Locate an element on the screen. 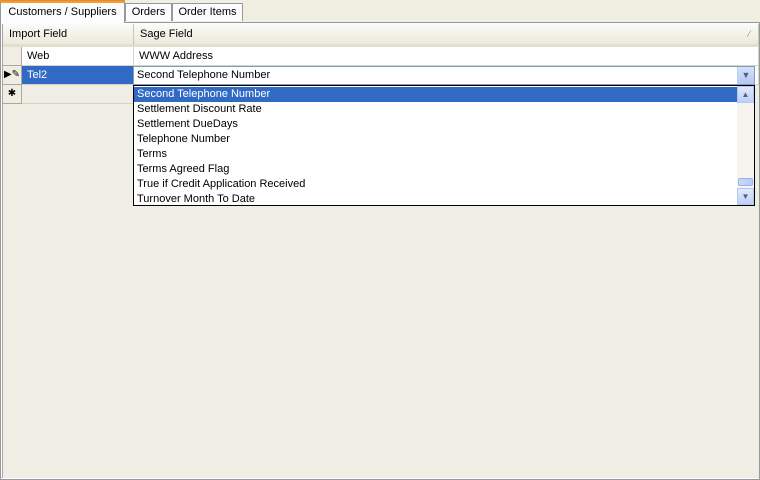 This screenshot has width=760, height=480. dropdown-option: Settlement Discount Rate is located at coordinates (436, 109).